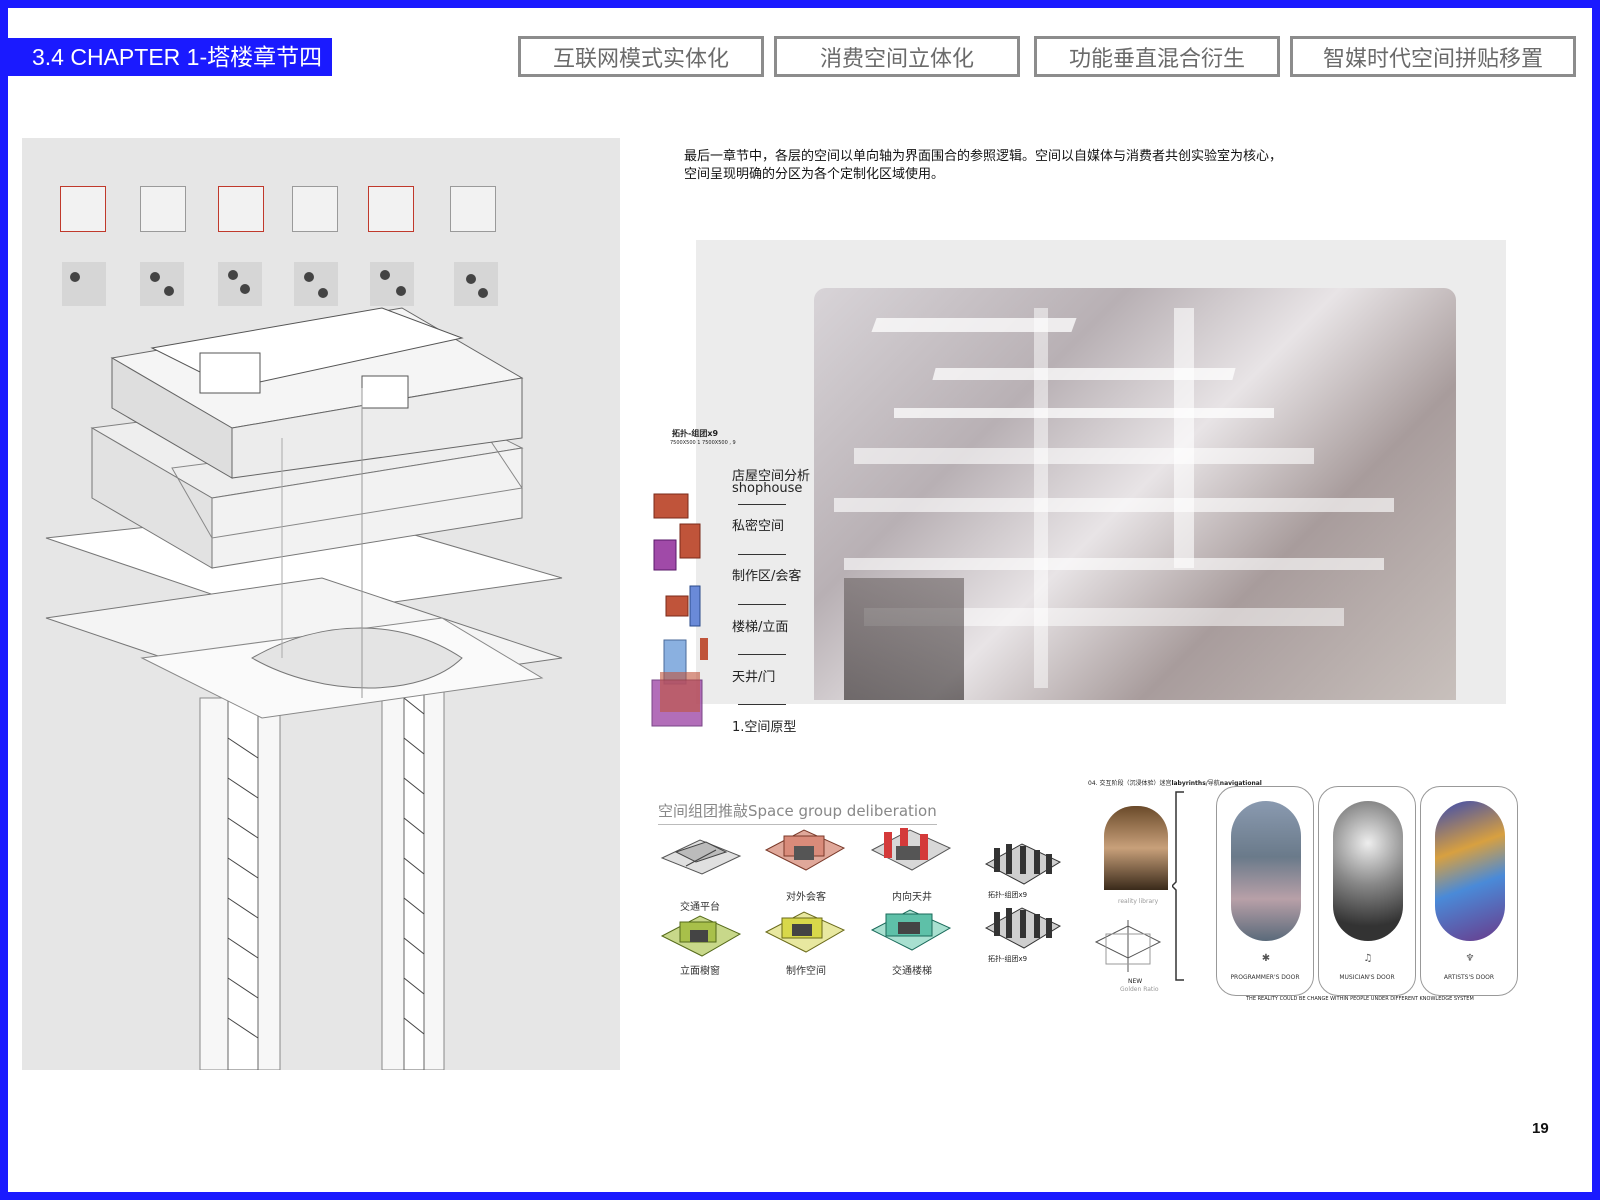  Describe the element at coordinates (912, 971) in the screenshot. I see `group-label-traffic-stair: 交通楼梯` at that location.